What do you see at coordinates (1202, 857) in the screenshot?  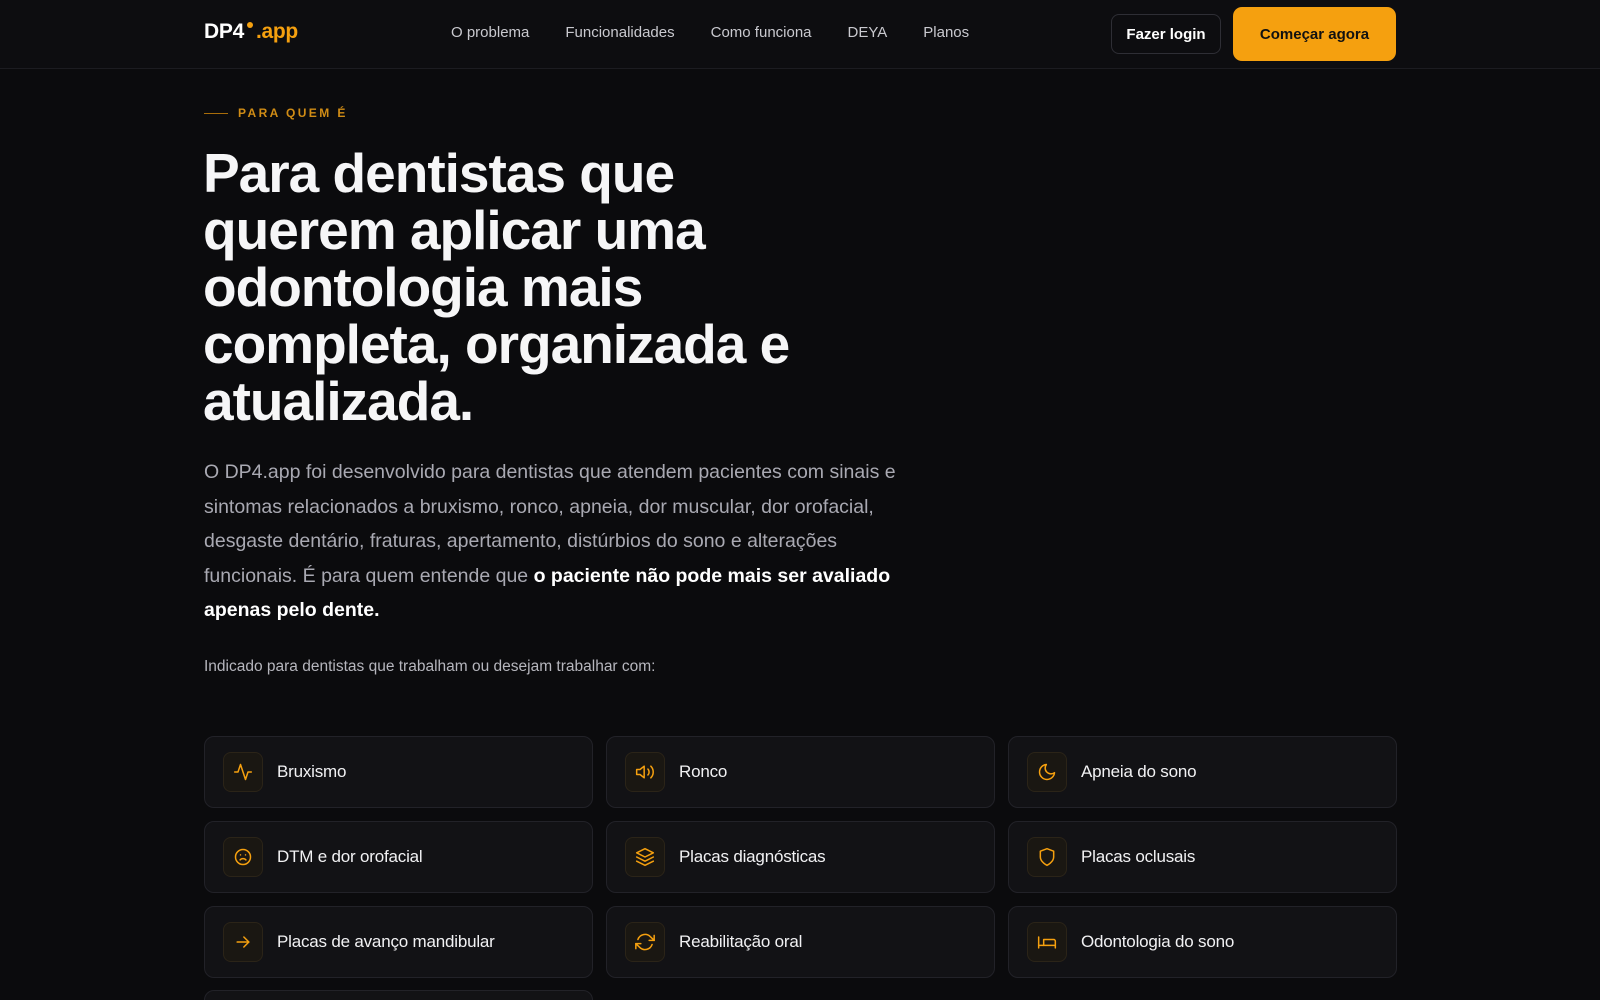 I see `card-placas-oclusais: Placas oclusais` at bounding box center [1202, 857].